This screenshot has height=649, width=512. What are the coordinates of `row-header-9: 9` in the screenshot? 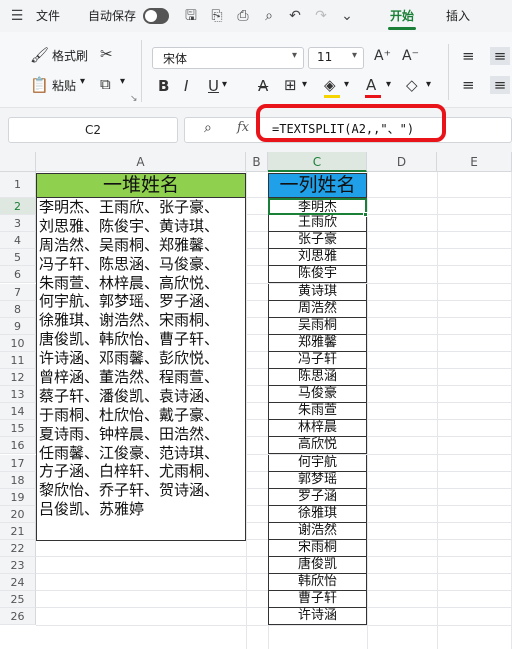 It's located at (18, 326).